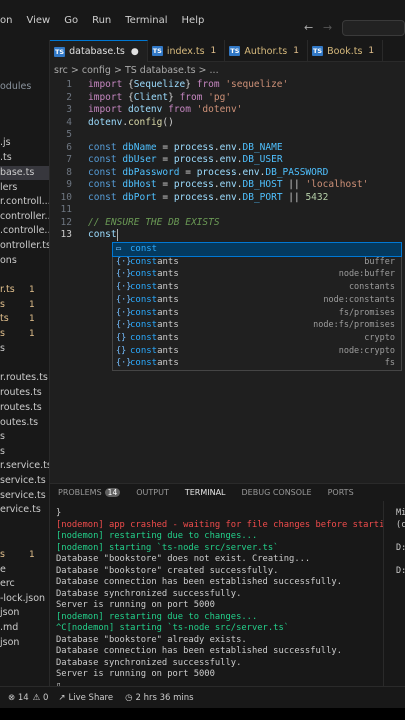 This screenshot has height=720, width=405. What do you see at coordinates (165, 110) in the screenshot?
I see `code-line: import dotenv from 'dotenv'` at bounding box center [165, 110].